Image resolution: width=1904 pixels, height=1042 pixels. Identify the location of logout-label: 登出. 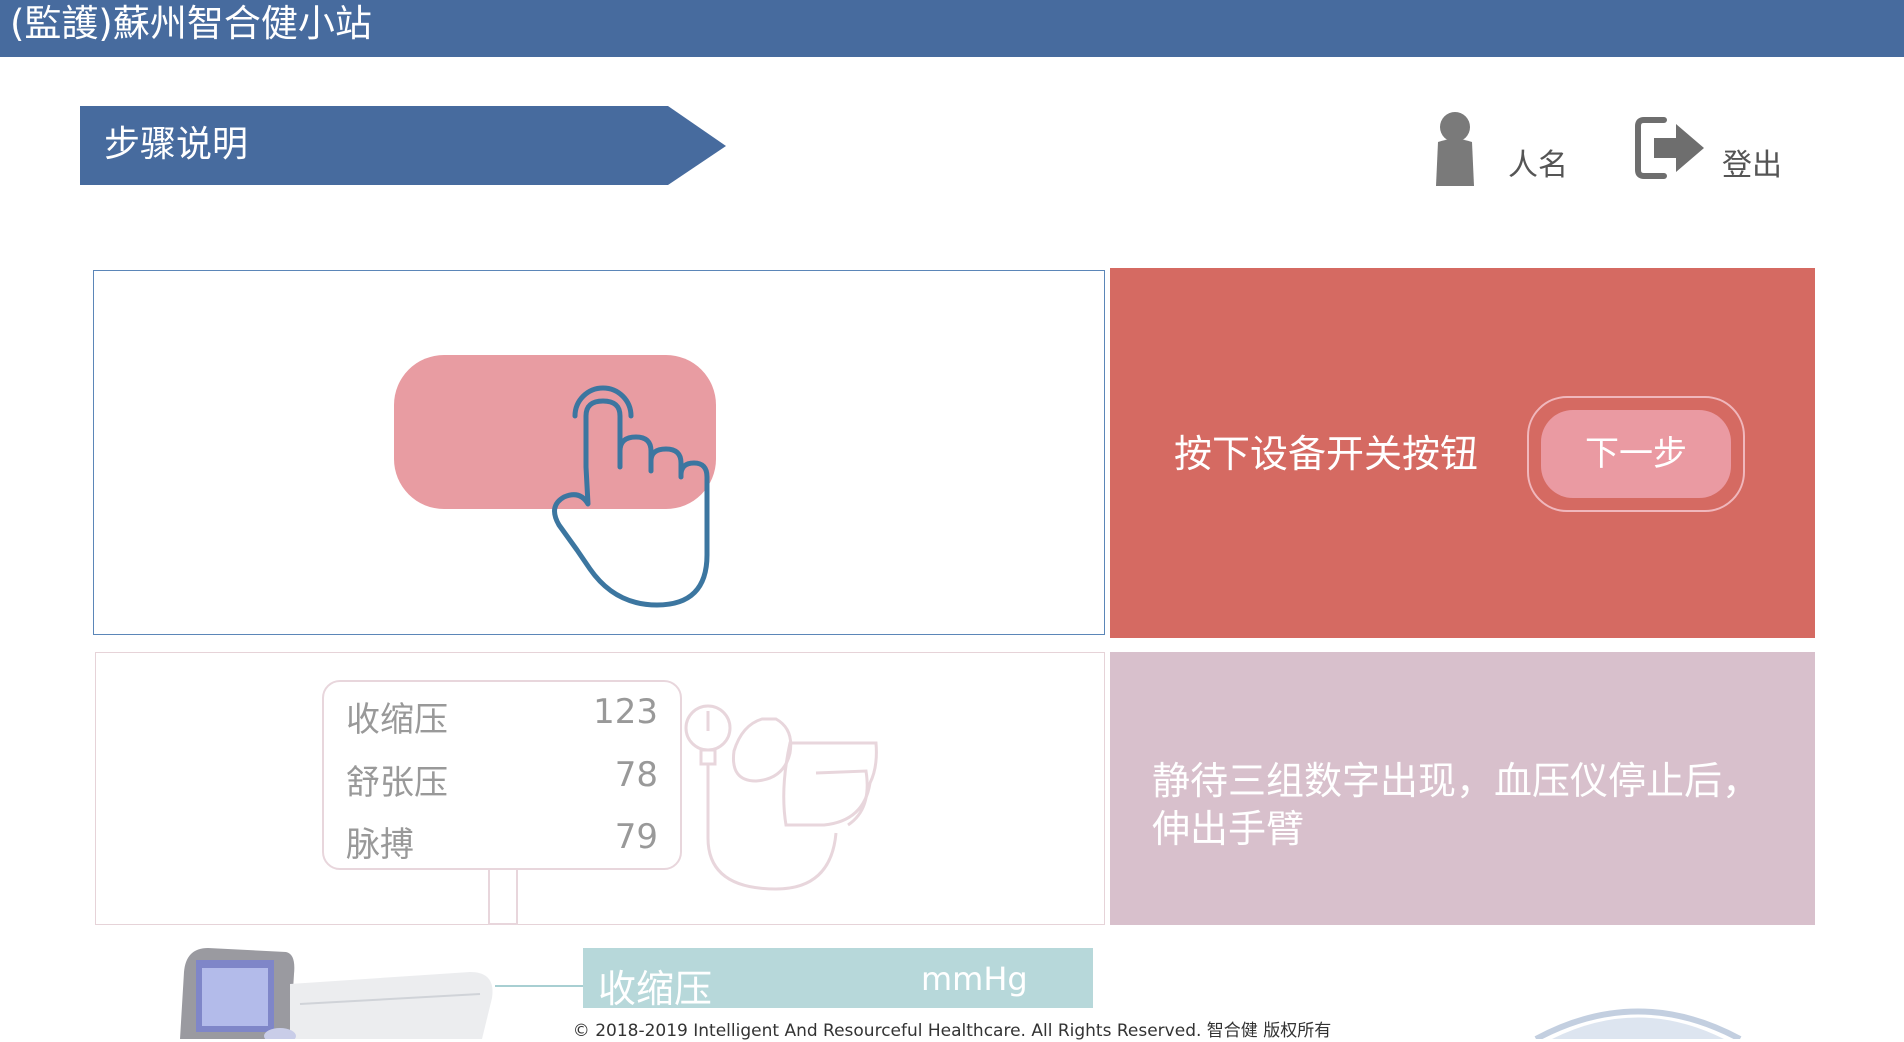
(1752, 165).